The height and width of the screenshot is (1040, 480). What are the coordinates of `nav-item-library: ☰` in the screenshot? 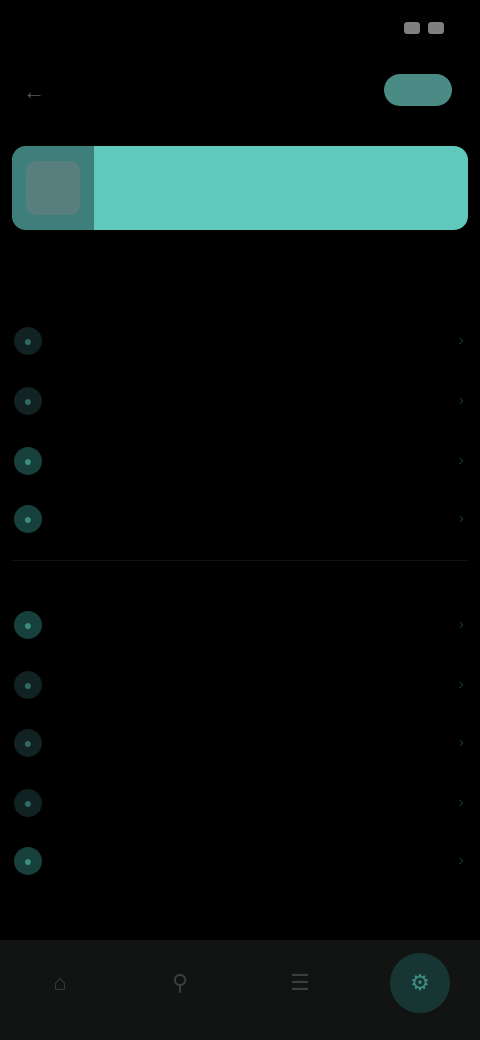 It's located at (300, 983).